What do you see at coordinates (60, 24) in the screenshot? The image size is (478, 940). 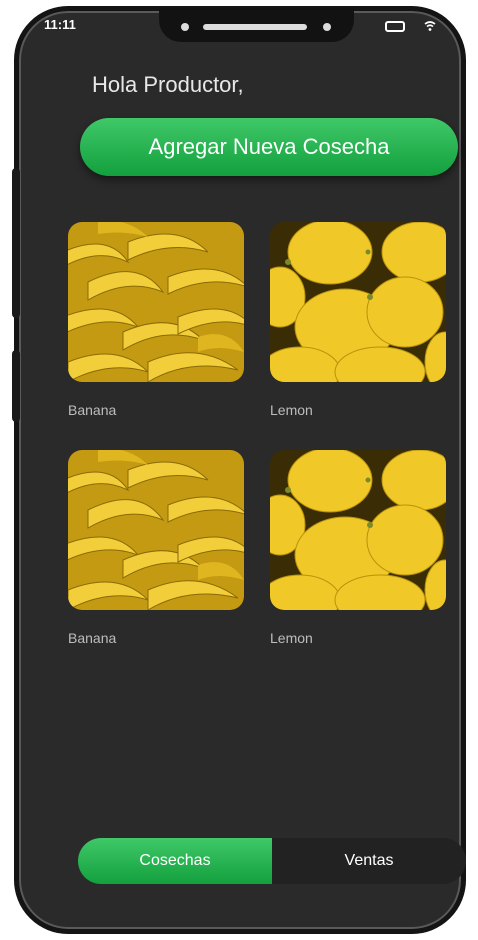 I see `status-time: 11:11` at bounding box center [60, 24].